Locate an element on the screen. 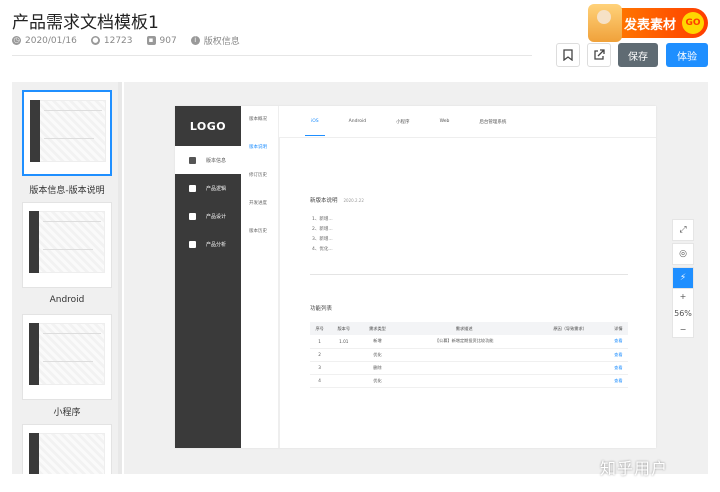 Image resolution: width=720 pixels, height=492 pixels. table-cell: 1 is located at coordinates (320, 342).